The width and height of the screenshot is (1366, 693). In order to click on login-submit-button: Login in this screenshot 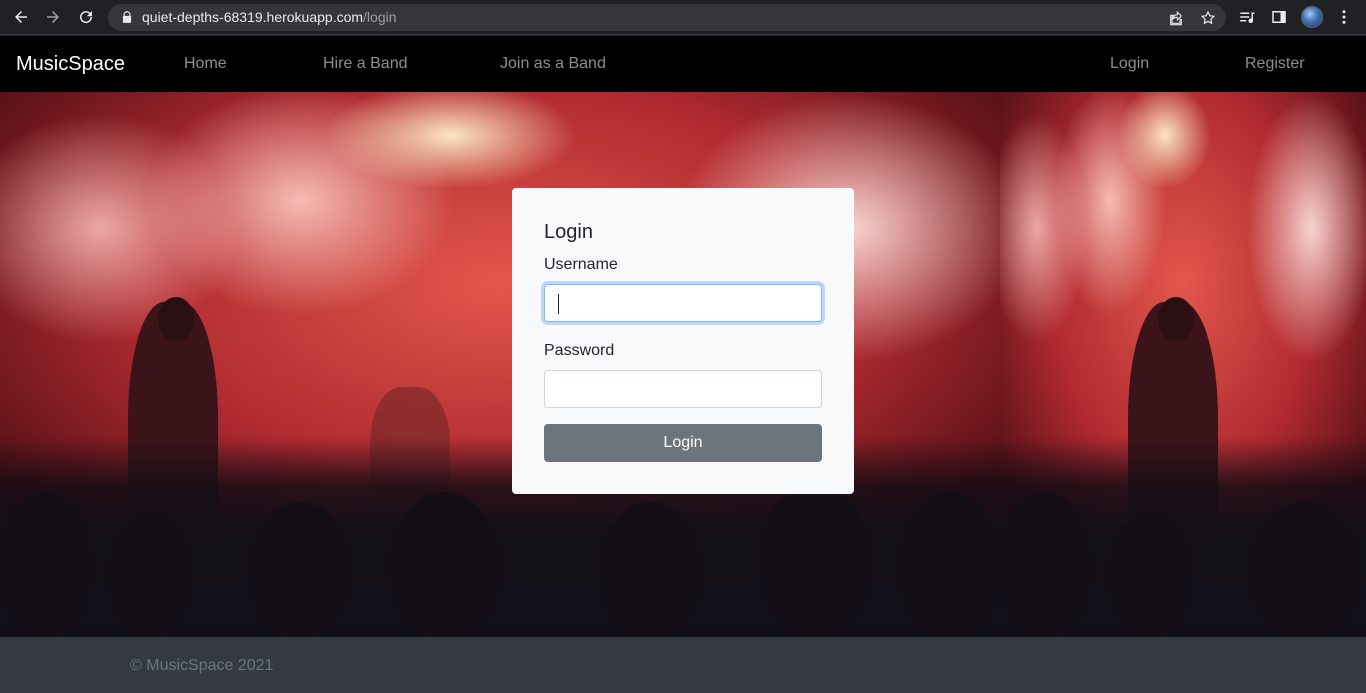, I will do `click(683, 443)`.